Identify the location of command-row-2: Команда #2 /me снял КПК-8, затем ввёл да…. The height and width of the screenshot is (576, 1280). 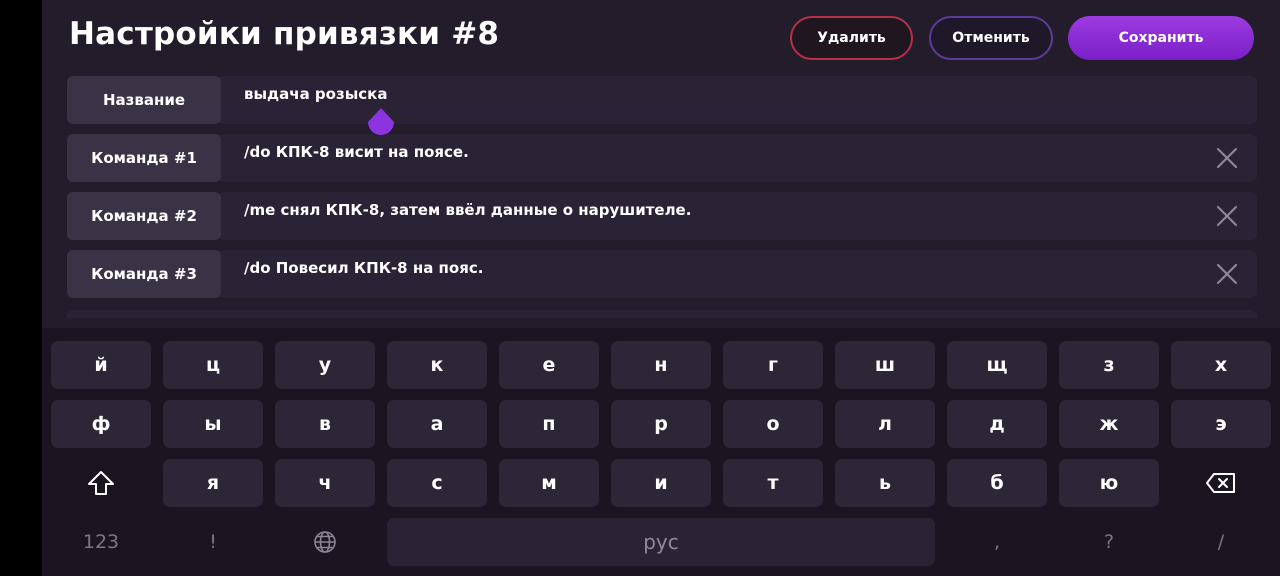
(662, 216).